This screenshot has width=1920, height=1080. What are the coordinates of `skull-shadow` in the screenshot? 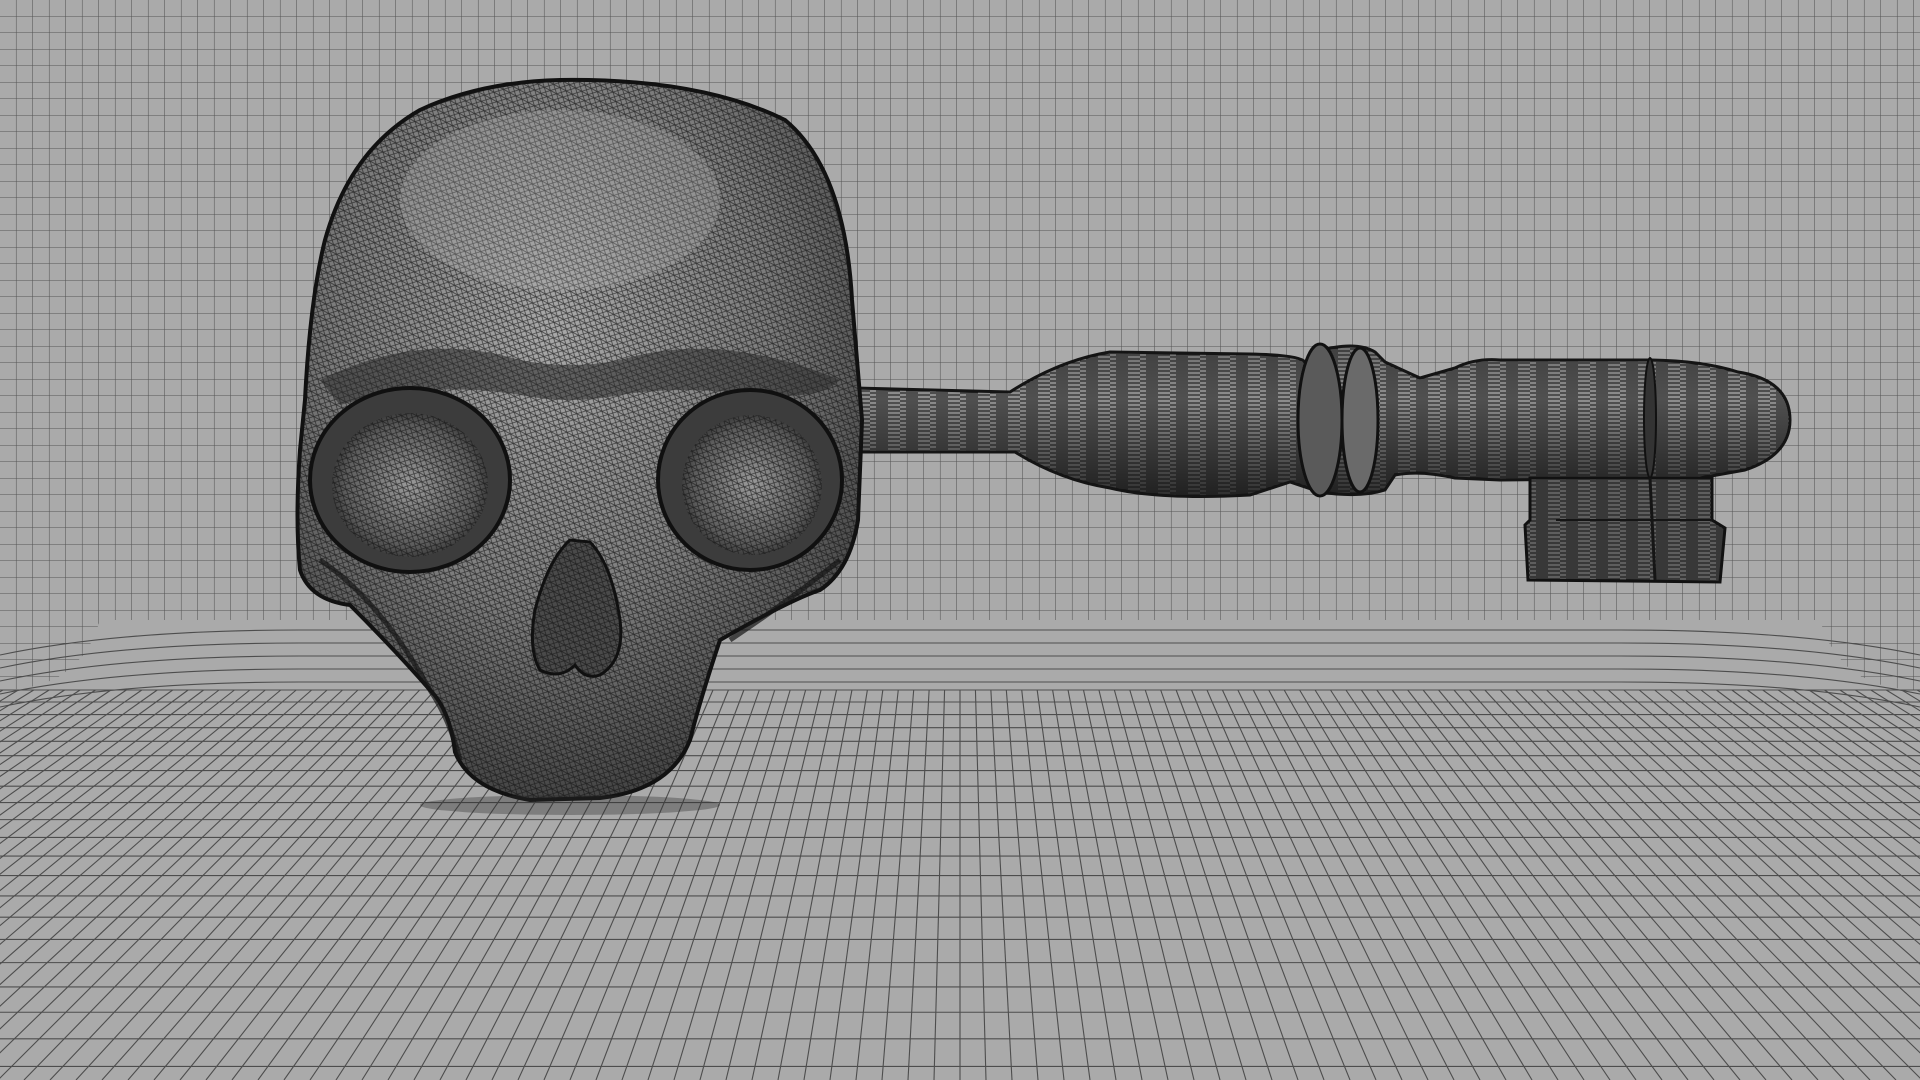 It's located at (570, 805).